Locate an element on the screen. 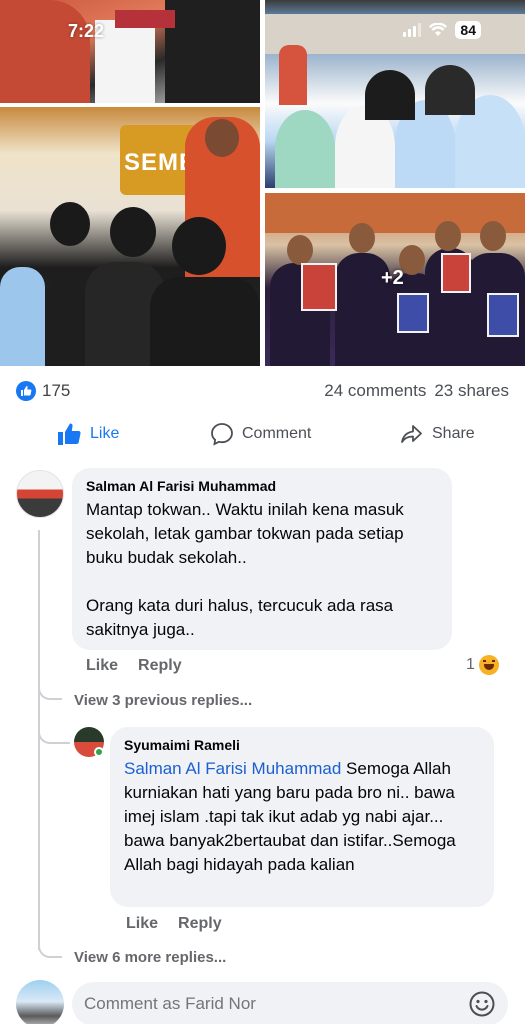 This screenshot has width=525, height=1024. comments-count: 24 comments is located at coordinates (375, 391).